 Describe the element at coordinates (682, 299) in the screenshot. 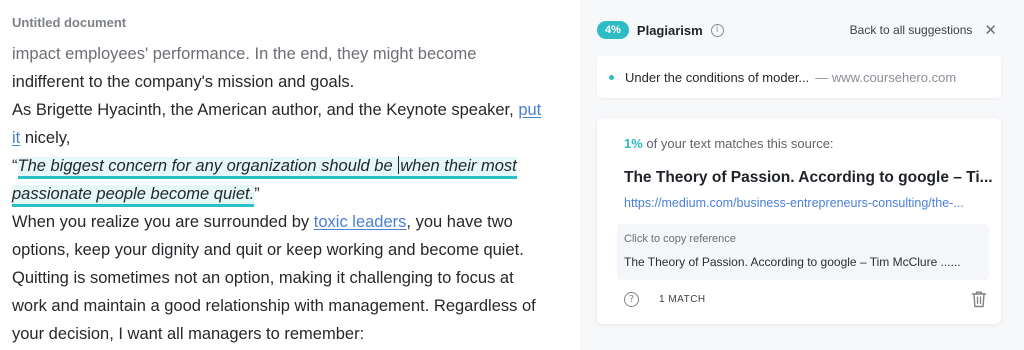

I see `match-count: 1 MATCH` at that location.